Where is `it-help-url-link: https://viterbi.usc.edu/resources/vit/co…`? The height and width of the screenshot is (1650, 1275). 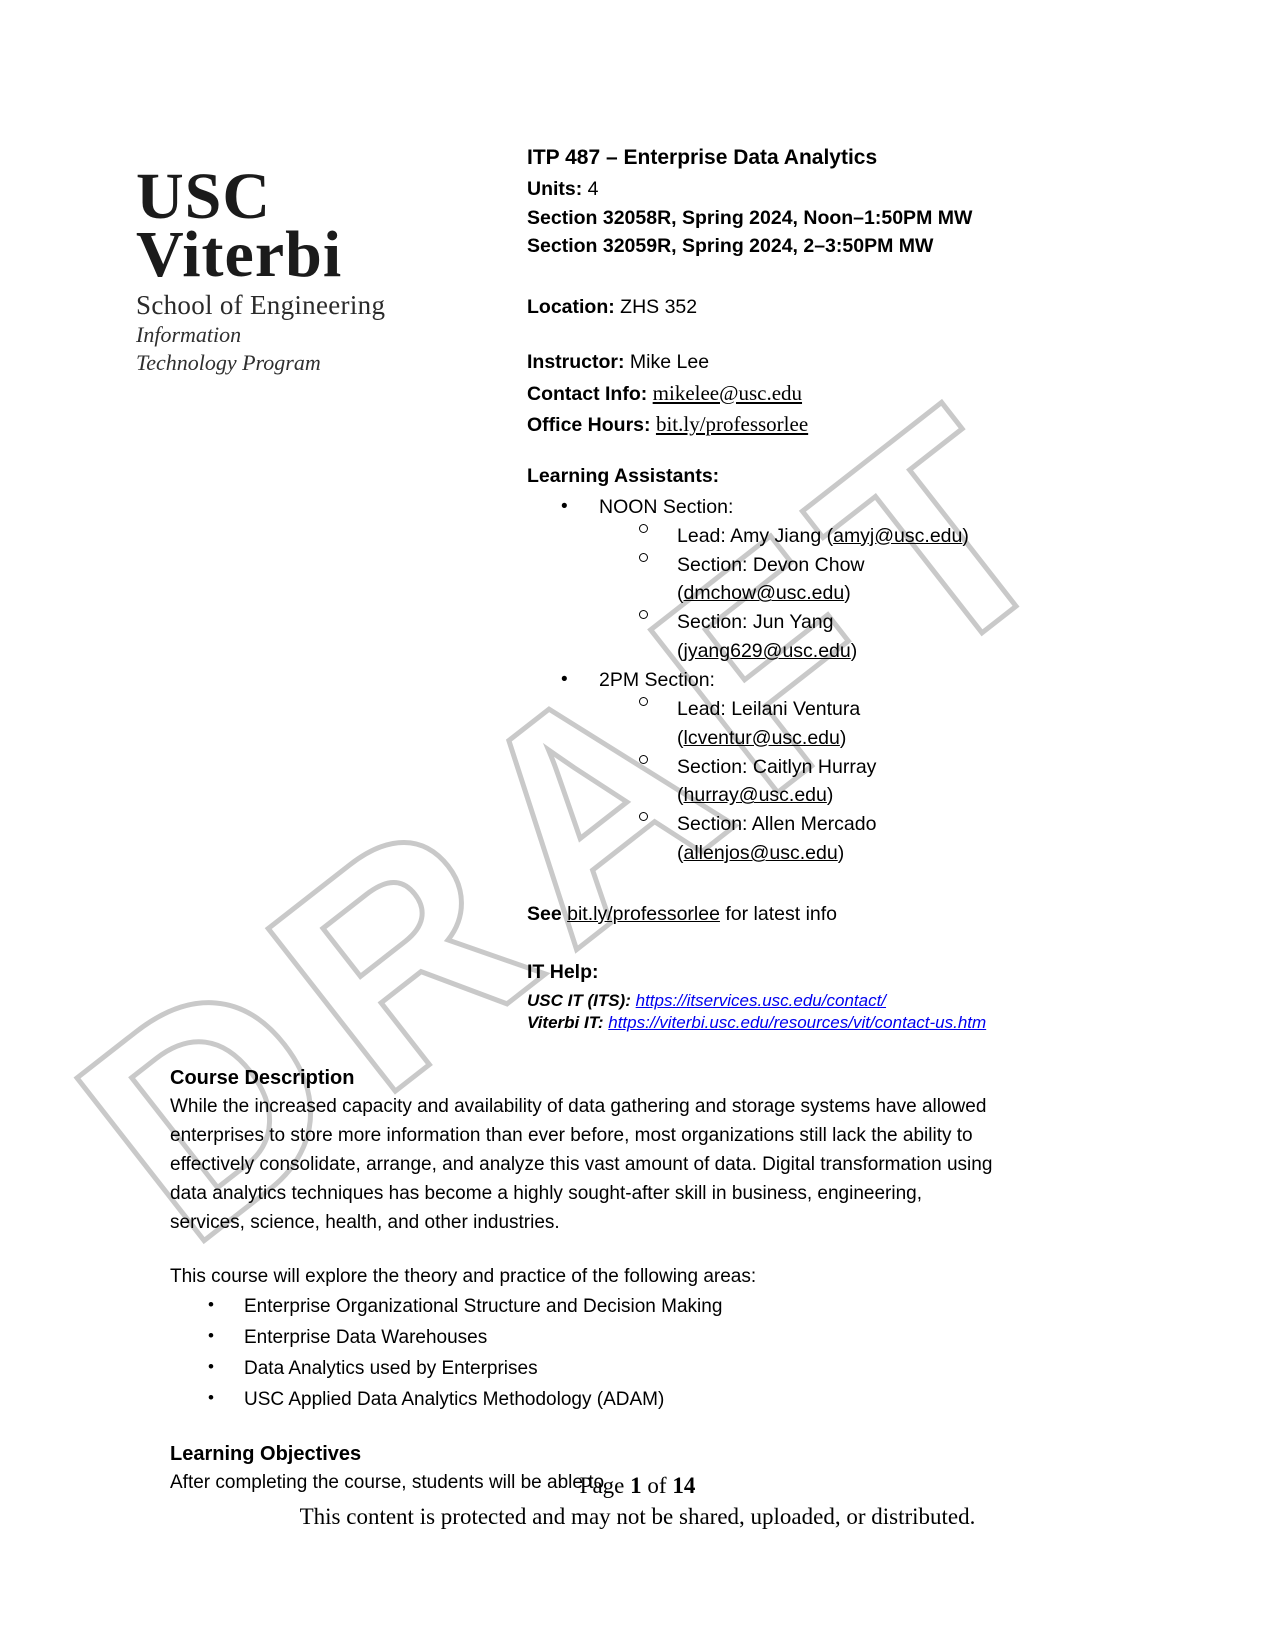
it-help-url-link: https://viterbi.usc.edu/resources/vit/co… is located at coordinates (797, 1022).